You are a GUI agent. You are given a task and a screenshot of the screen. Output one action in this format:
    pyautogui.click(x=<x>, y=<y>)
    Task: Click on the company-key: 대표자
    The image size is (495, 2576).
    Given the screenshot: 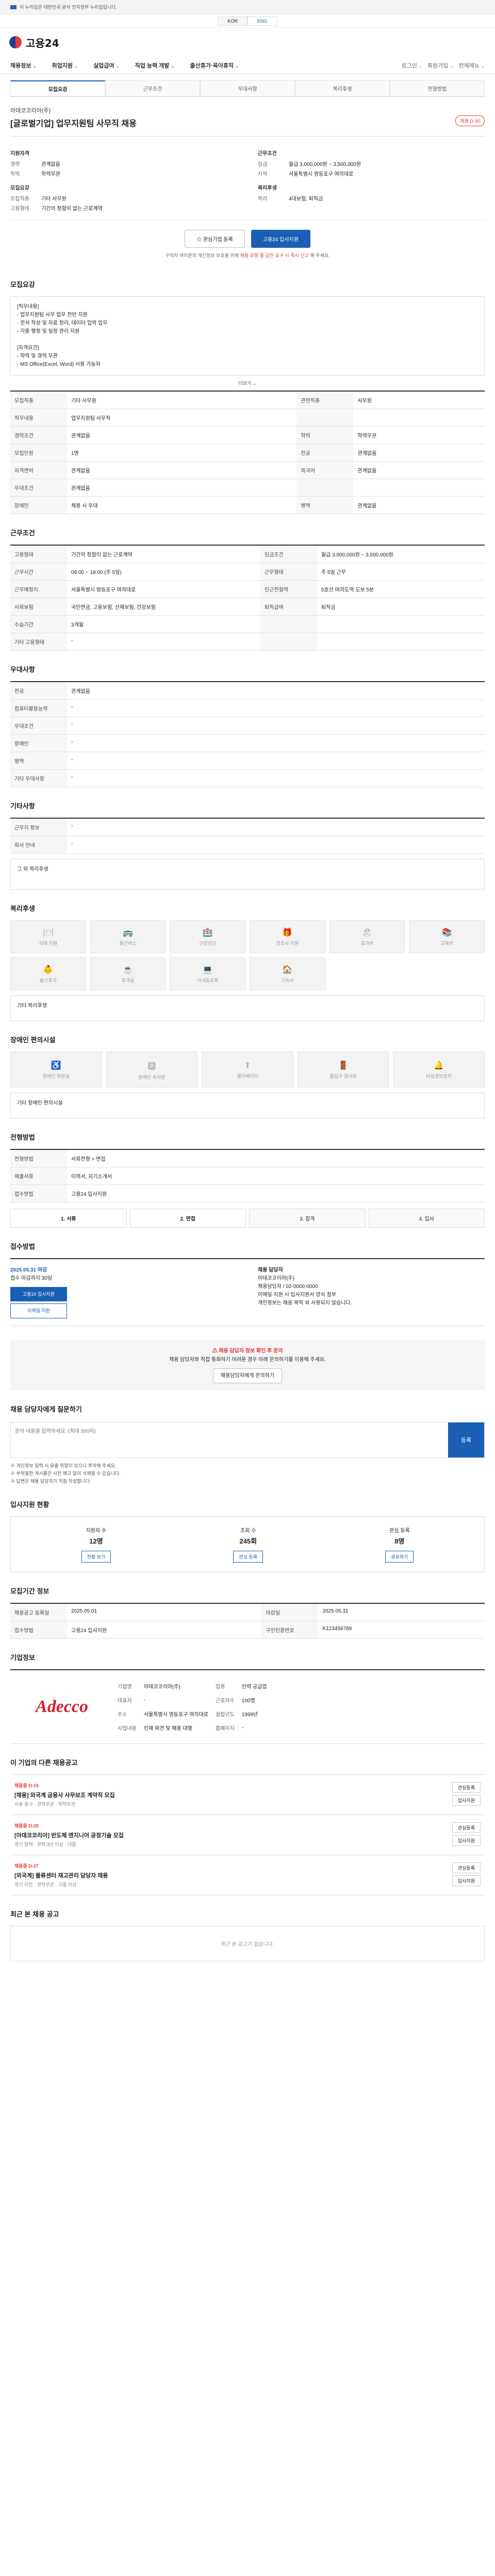 What is the action you would take?
    pyautogui.click(x=125, y=1701)
    